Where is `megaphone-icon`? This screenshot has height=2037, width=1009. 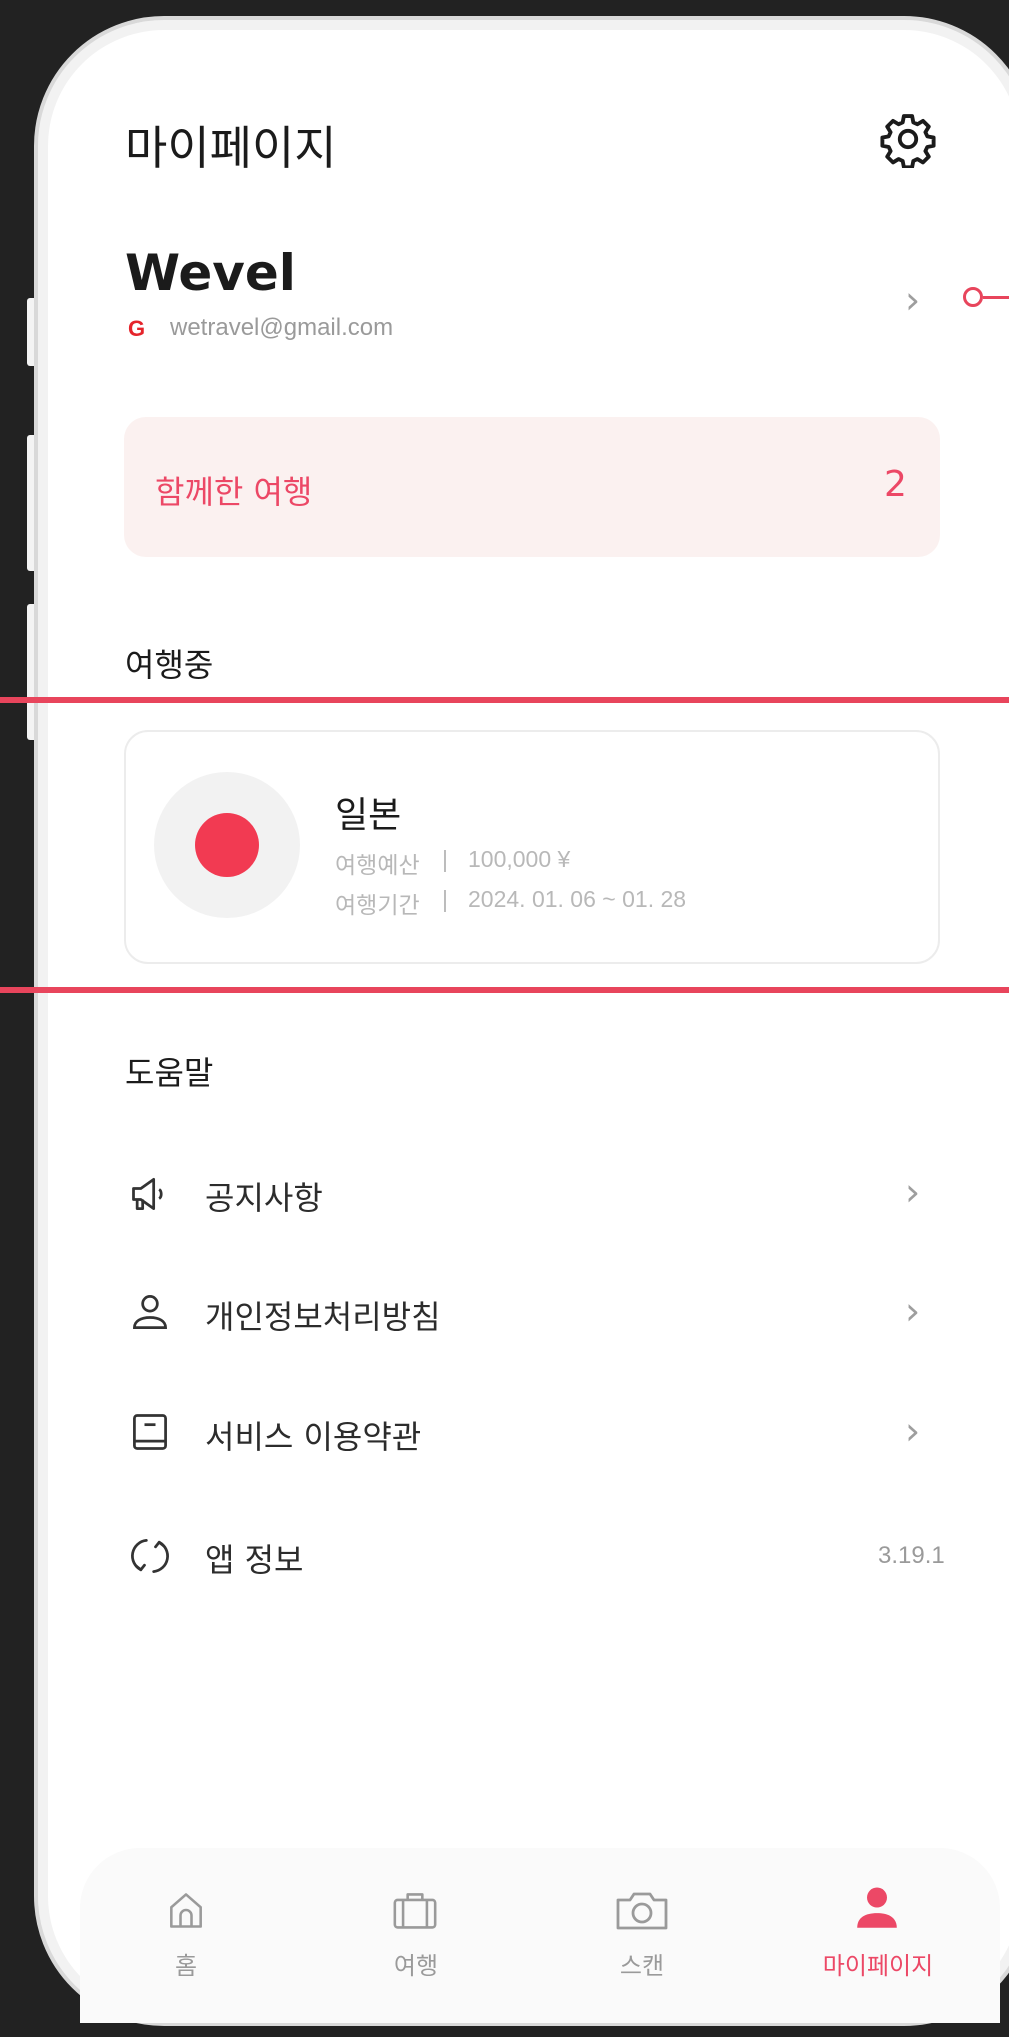
megaphone-icon is located at coordinates (147, 1194).